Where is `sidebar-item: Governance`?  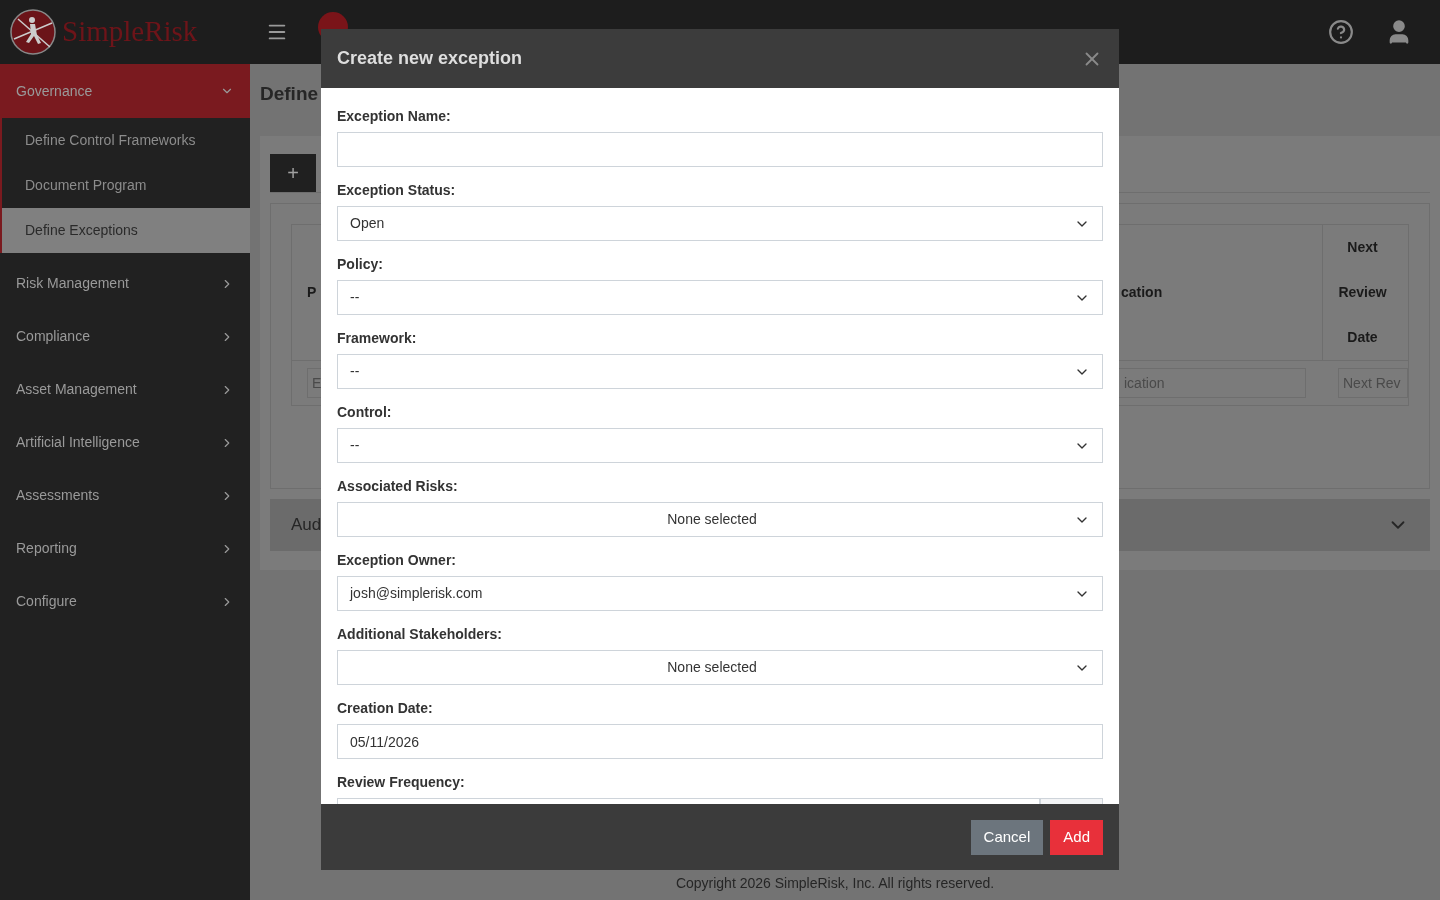 sidebar-item: Governance is located at coordinates (125, 91).